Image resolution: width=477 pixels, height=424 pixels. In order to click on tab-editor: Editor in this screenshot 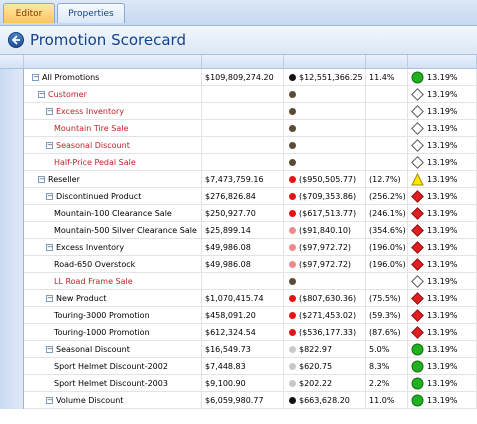, I will do `click(29, 13)`.